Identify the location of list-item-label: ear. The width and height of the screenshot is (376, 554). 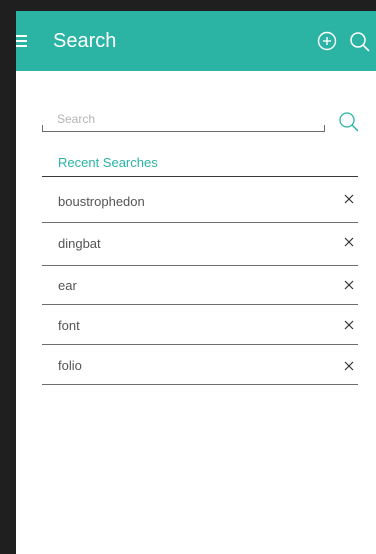
(67, 285).